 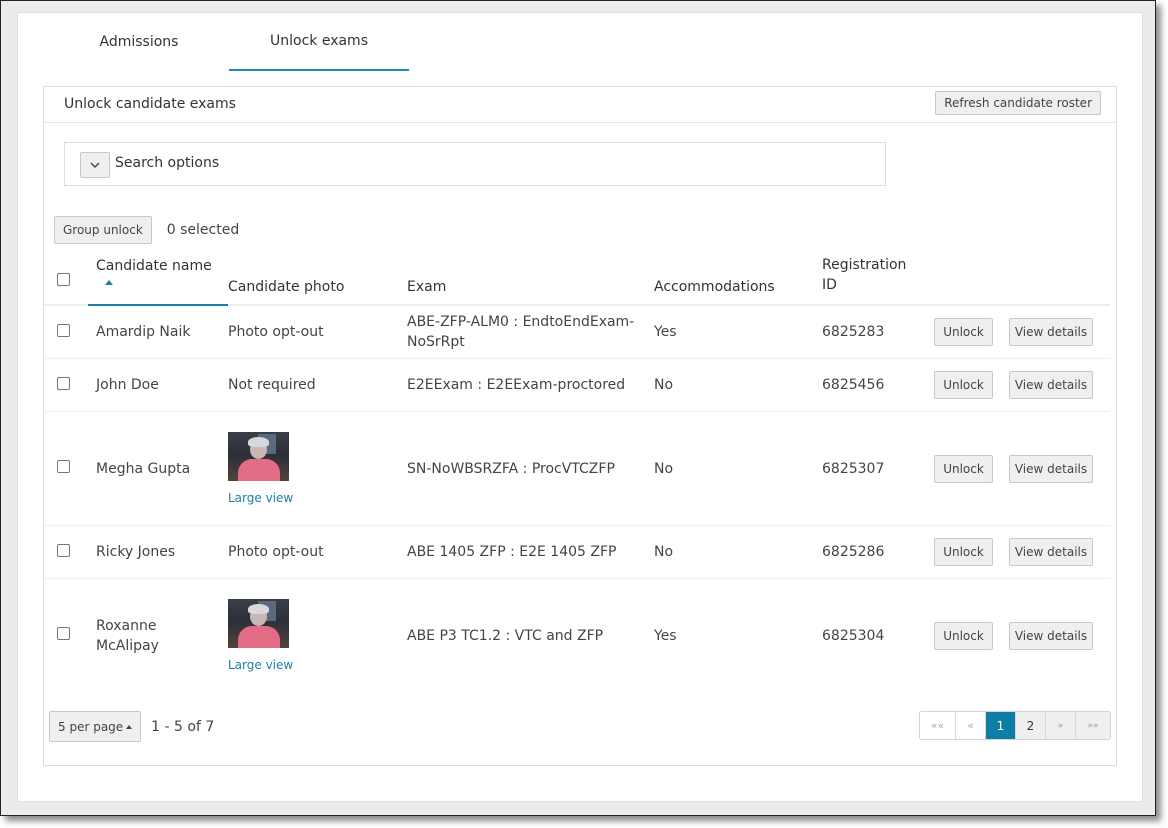 I want to click on group-unlock-button: Group unlock, so click(x=103, y=230).